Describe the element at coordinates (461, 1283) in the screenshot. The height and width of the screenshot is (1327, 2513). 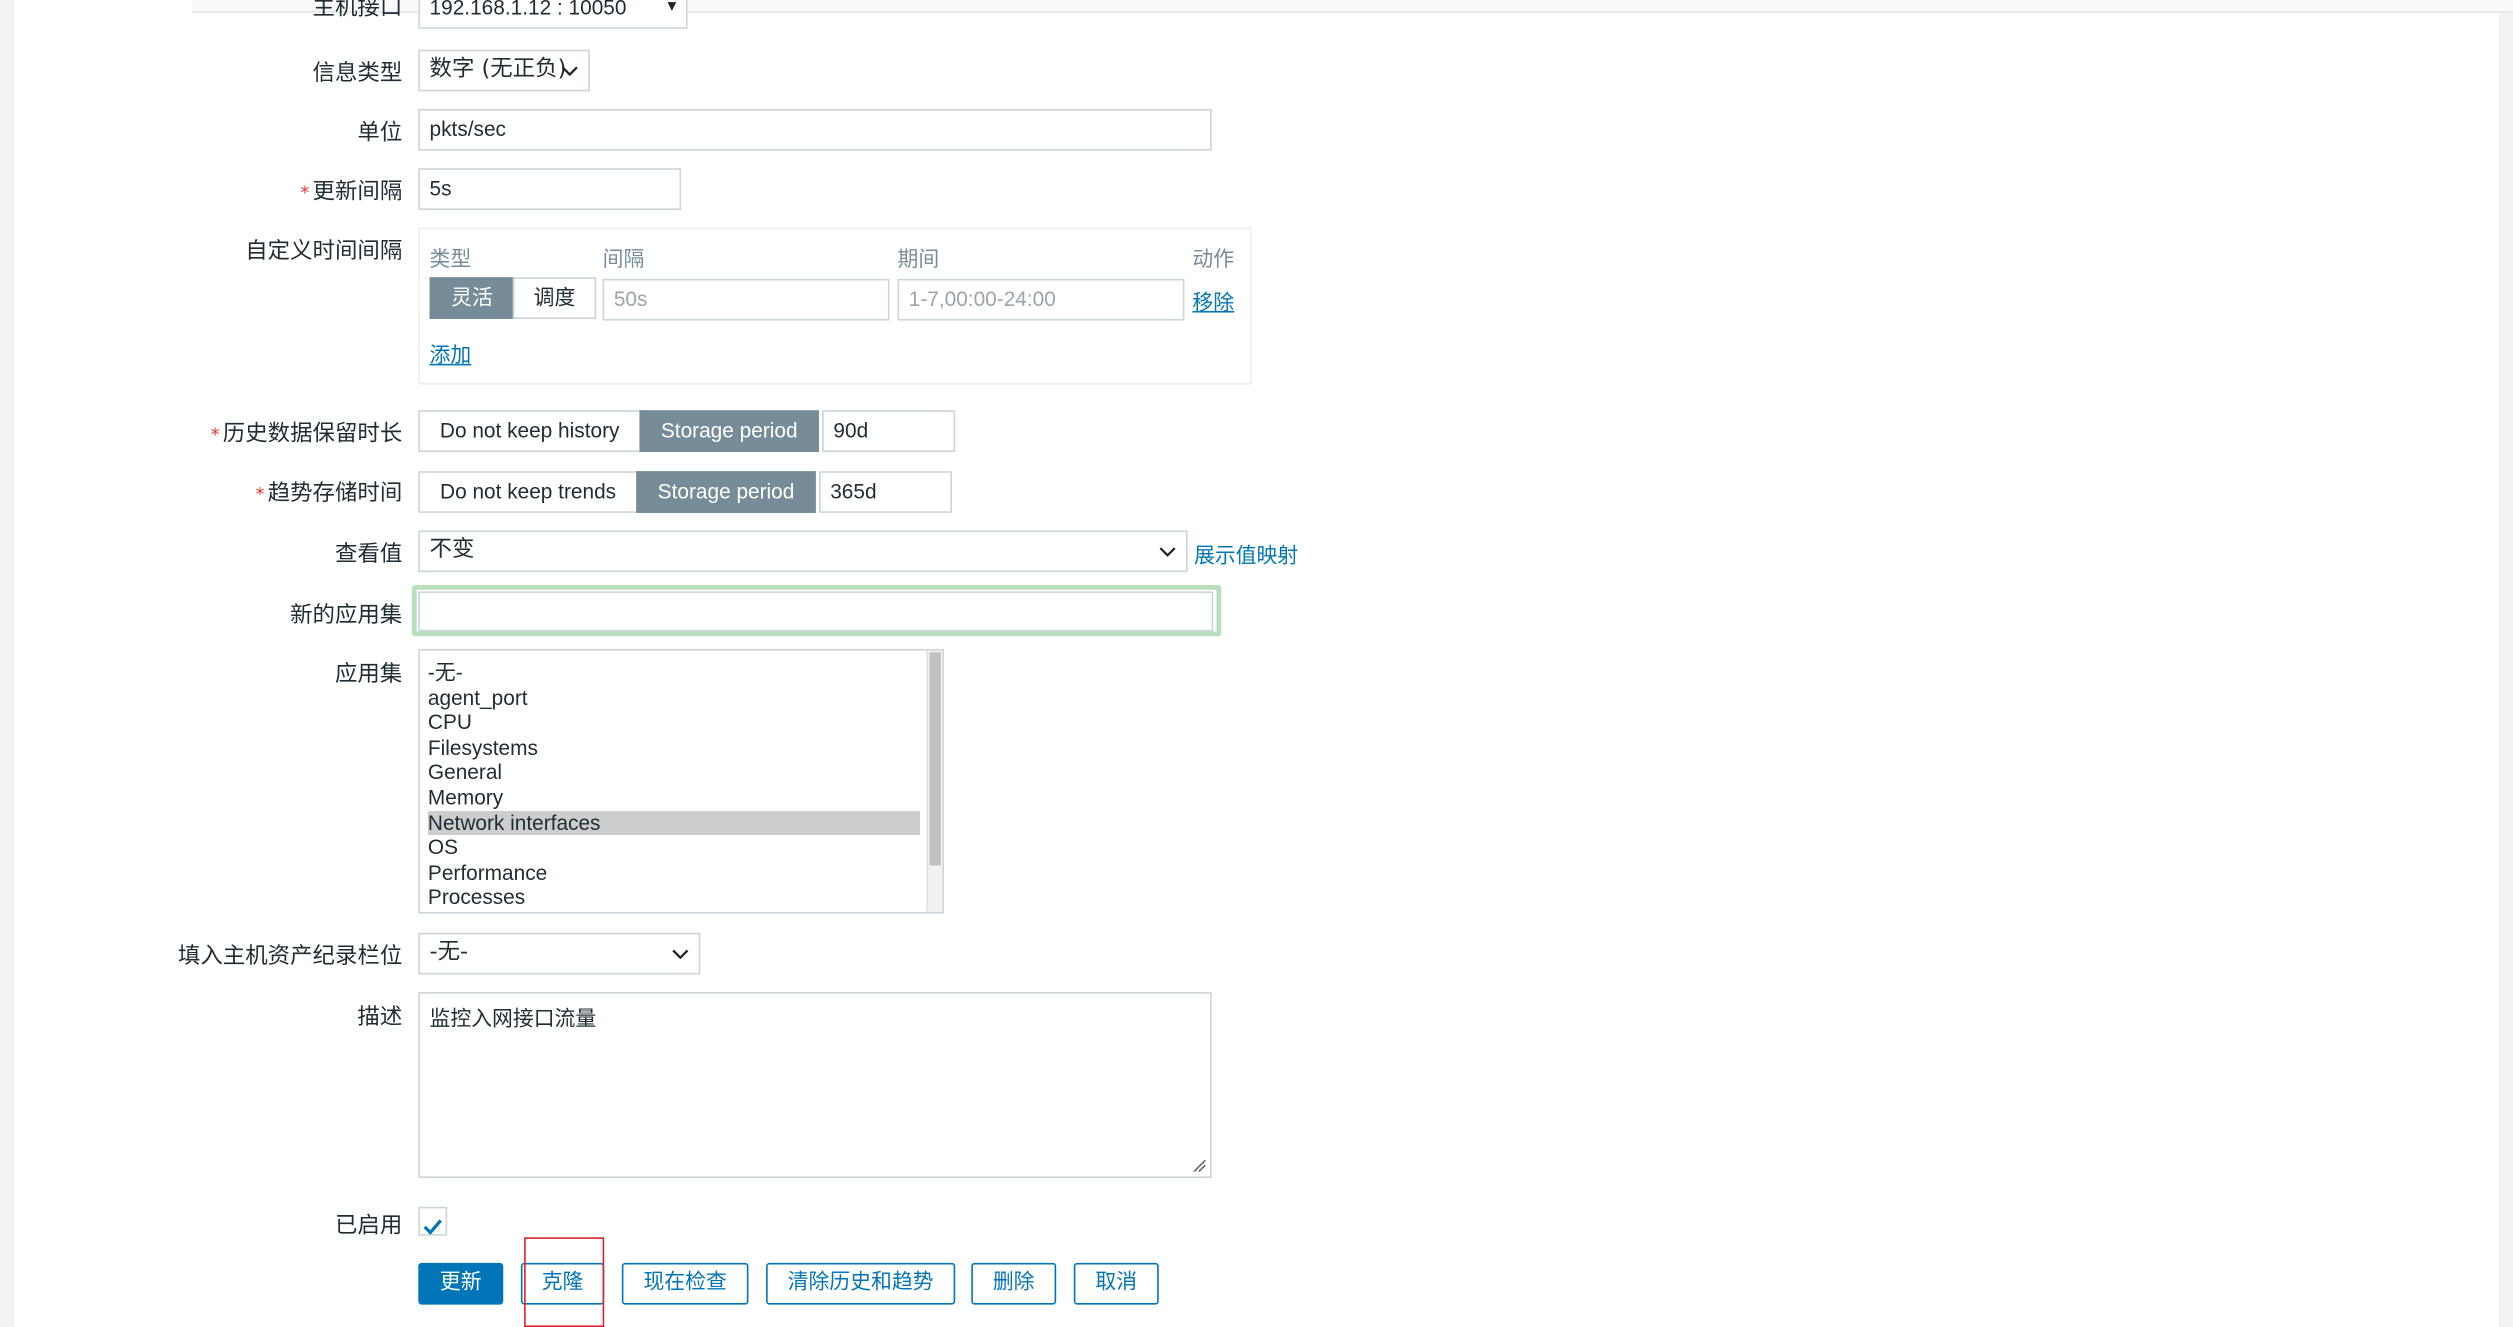
I see `update-button: 更新` at that location.